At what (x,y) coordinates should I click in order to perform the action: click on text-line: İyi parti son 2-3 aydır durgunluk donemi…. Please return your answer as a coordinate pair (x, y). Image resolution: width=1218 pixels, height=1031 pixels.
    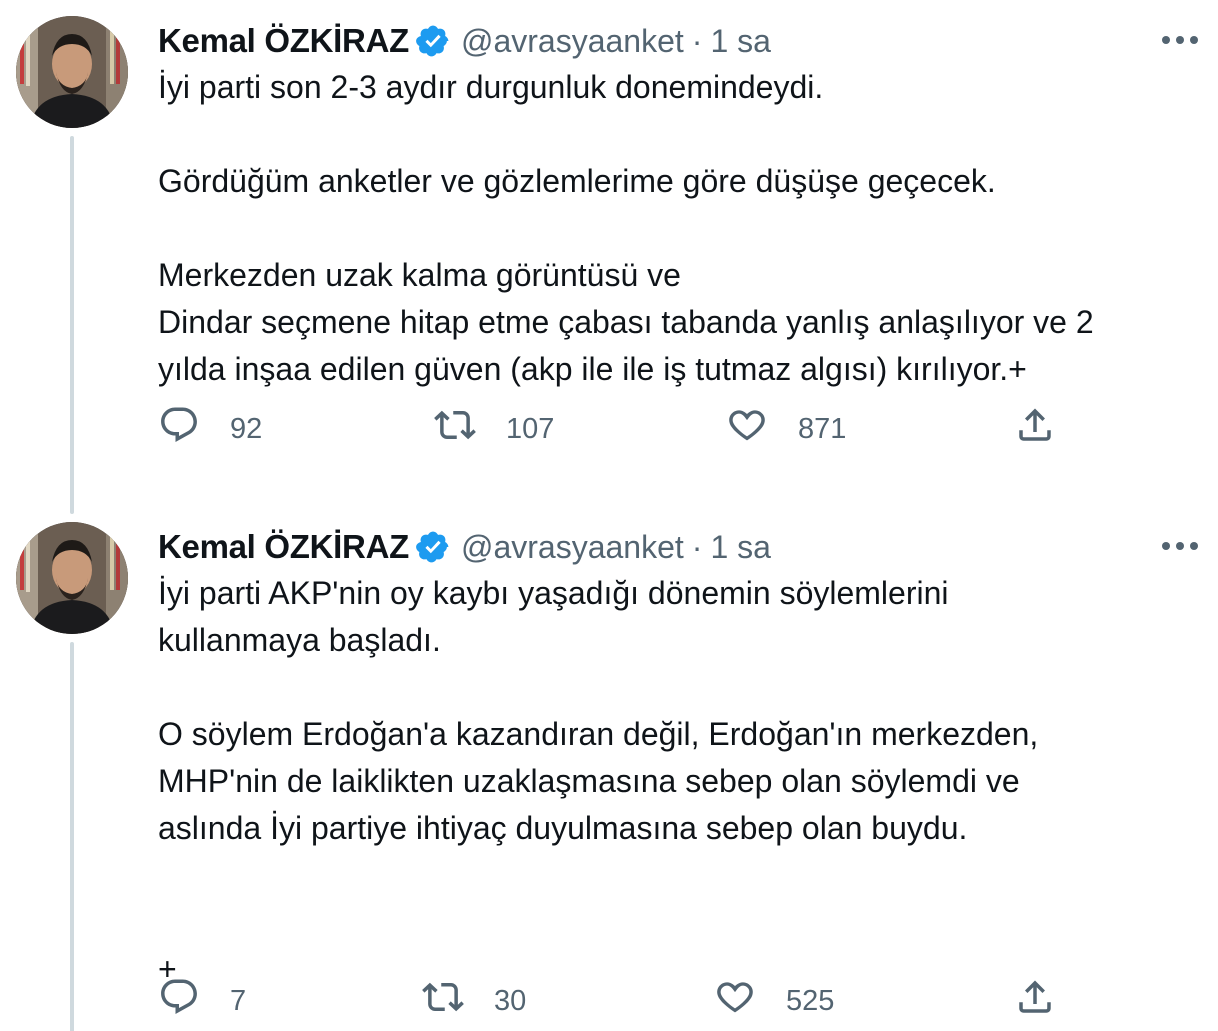
    Looking at the image, I should click on (491, 87).